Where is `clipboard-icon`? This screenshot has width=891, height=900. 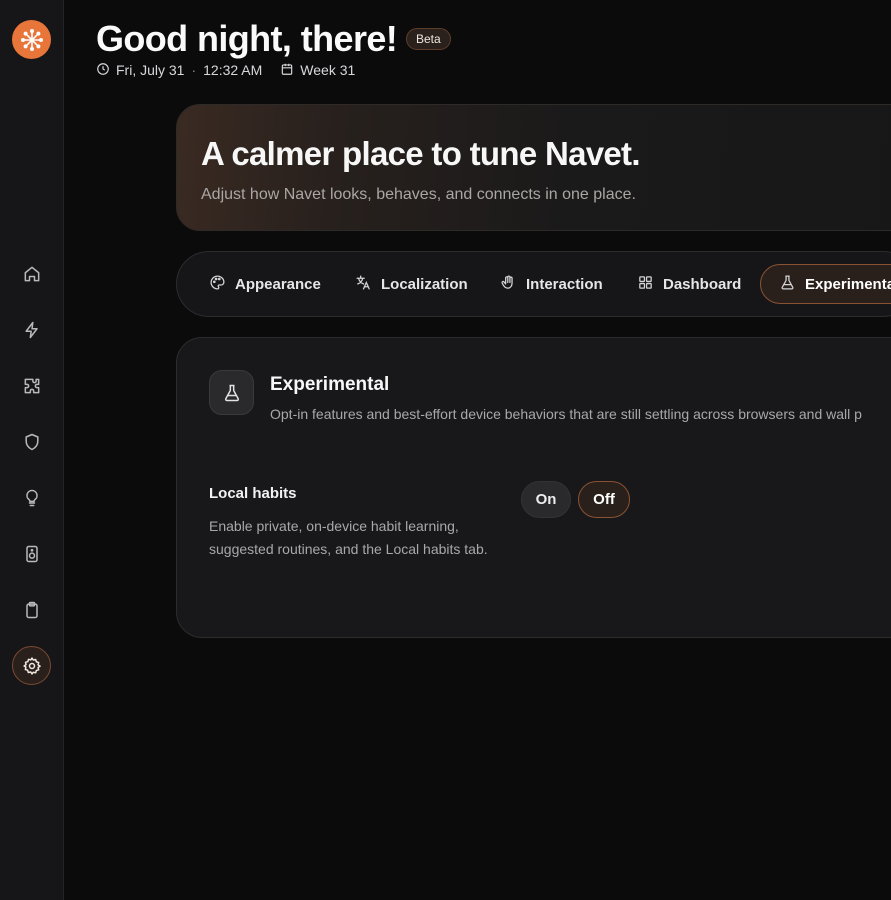
clipboard-icon is located at coordinates (31, 609).